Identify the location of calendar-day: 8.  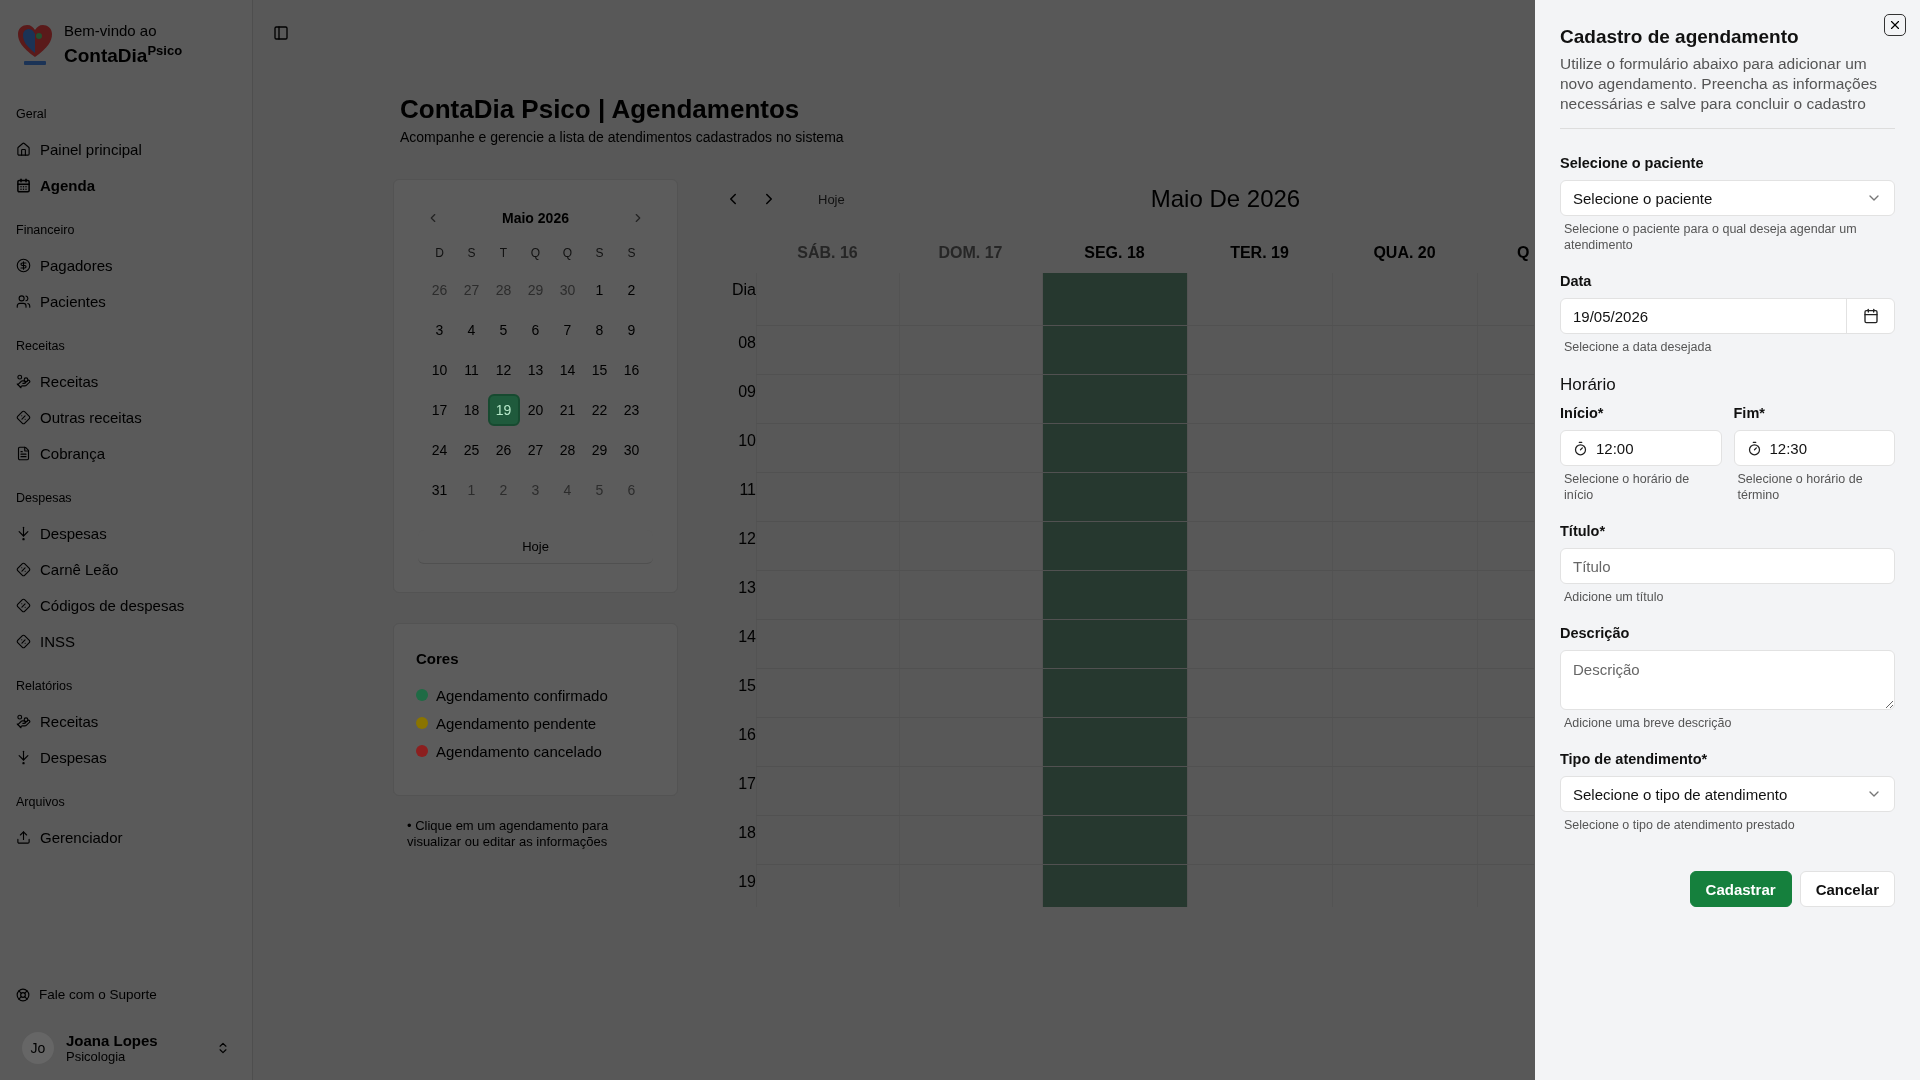
(599, 330).